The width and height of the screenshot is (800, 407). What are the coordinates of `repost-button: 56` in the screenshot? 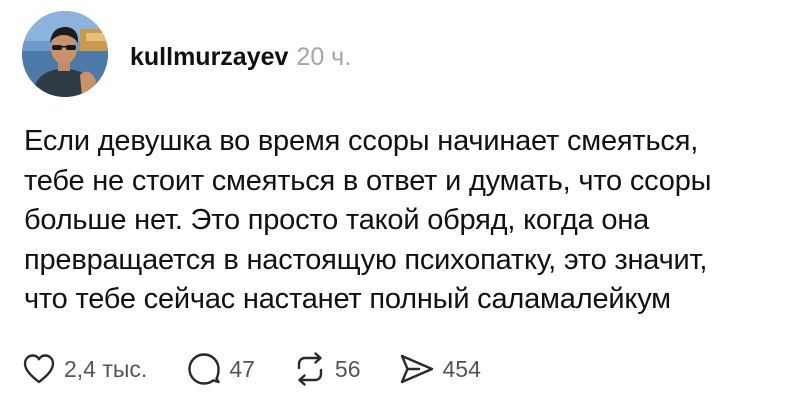 It's located at (327, 369).